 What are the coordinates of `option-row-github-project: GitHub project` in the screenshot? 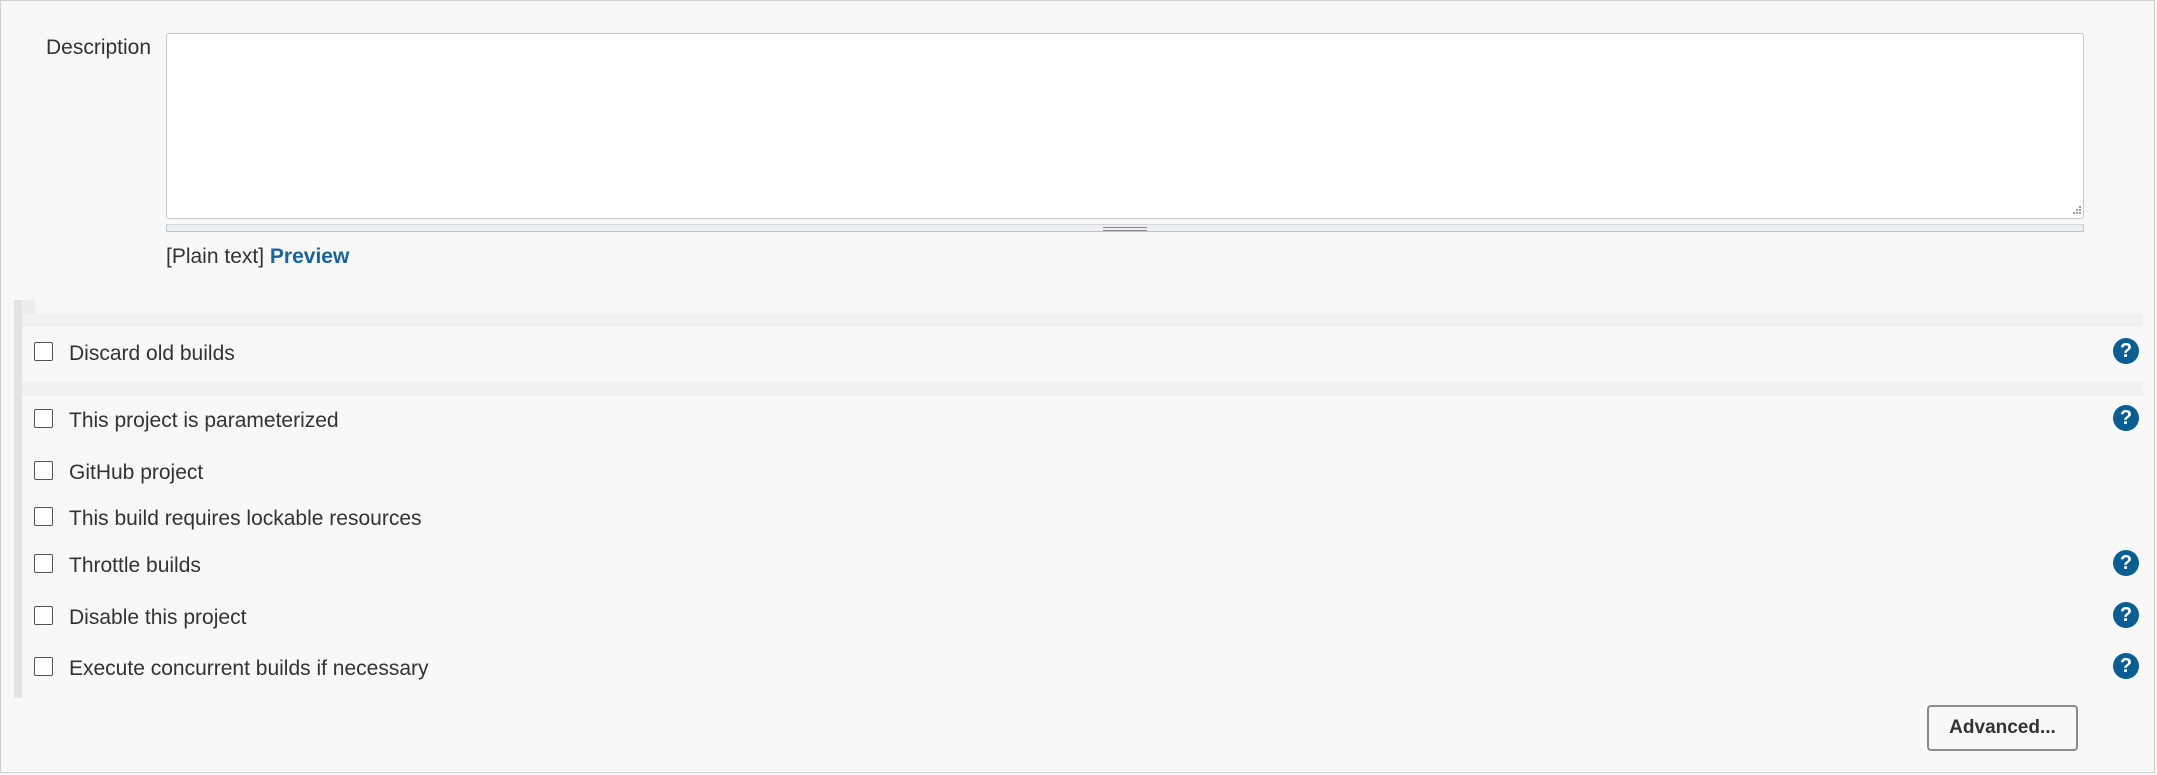 It's located at (1082, 472).